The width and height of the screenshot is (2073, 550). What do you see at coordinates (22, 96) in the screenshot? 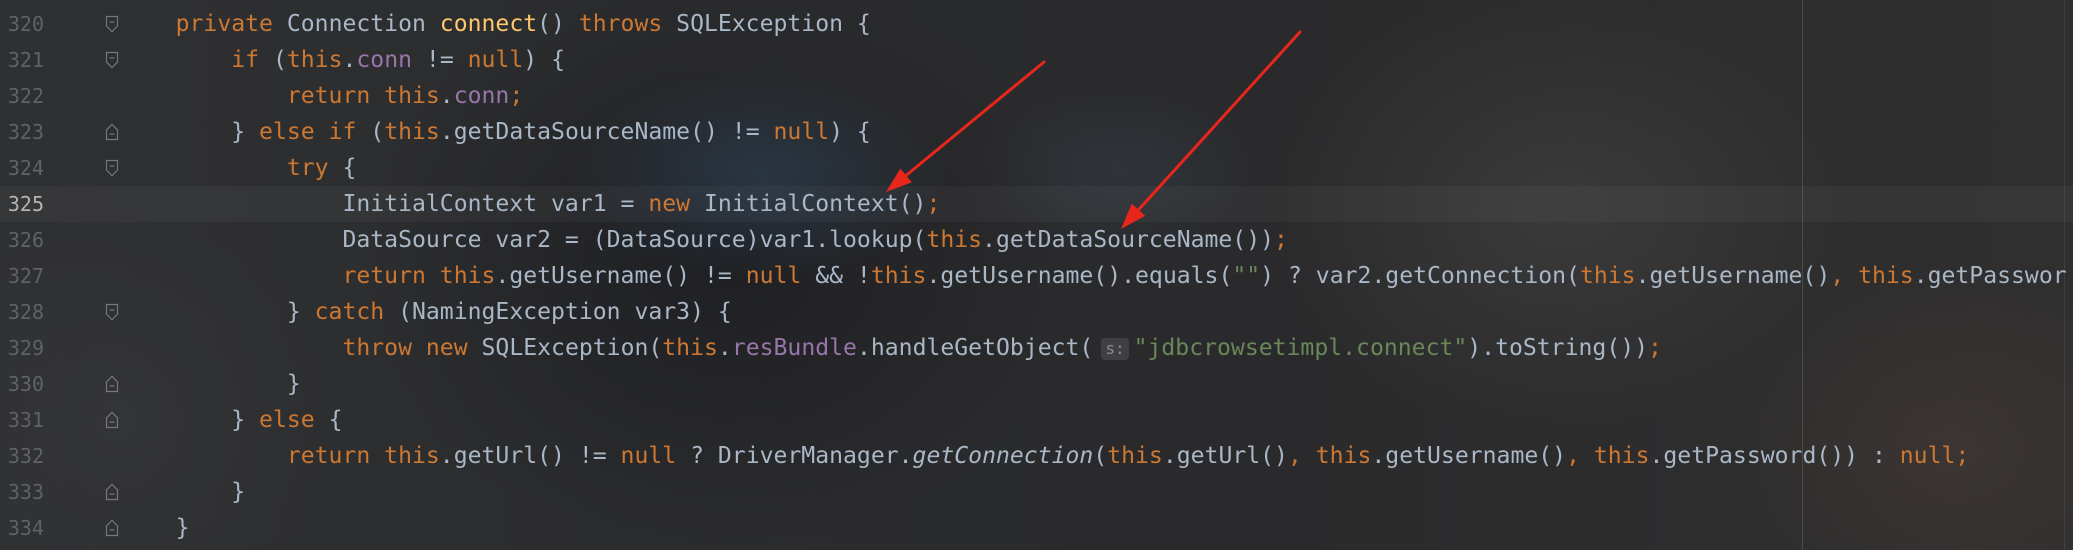
I see `line-number: 322` at bounding box center [22, 96].